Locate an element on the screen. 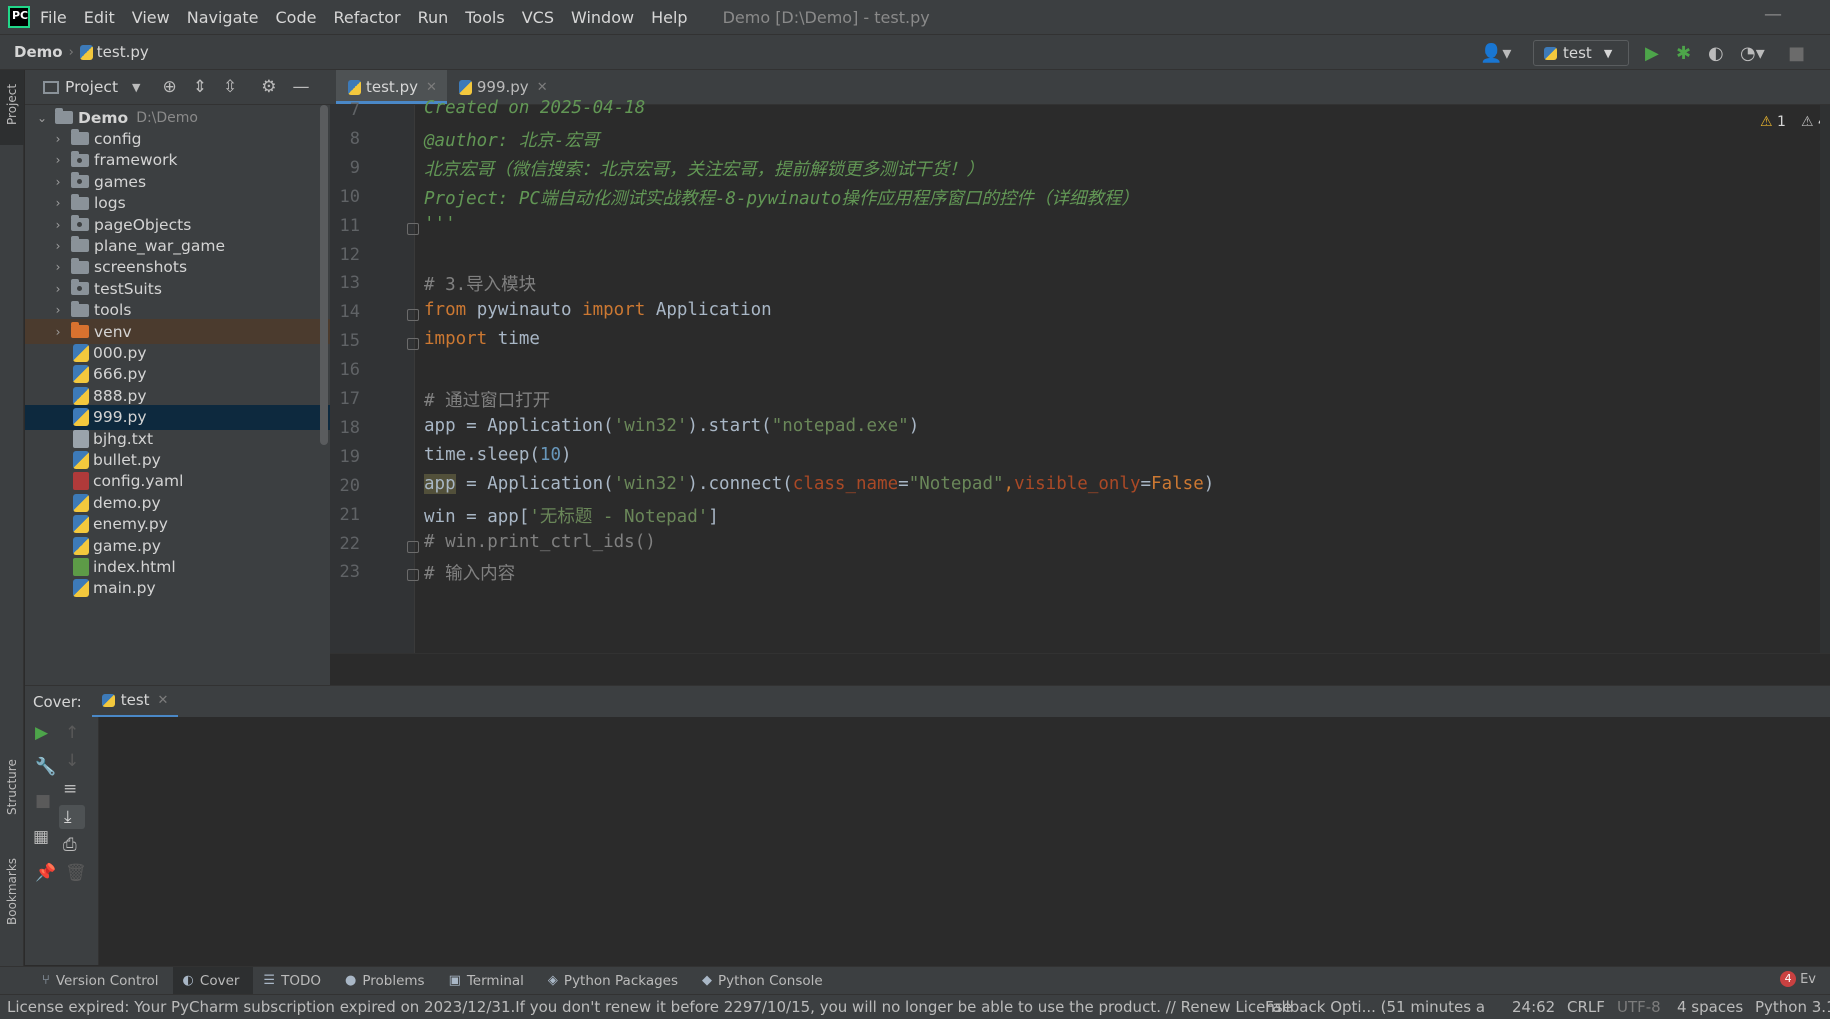  status-fallback: Fallback Opti... (51 minutes a is located at coordinates (1375, 1007).